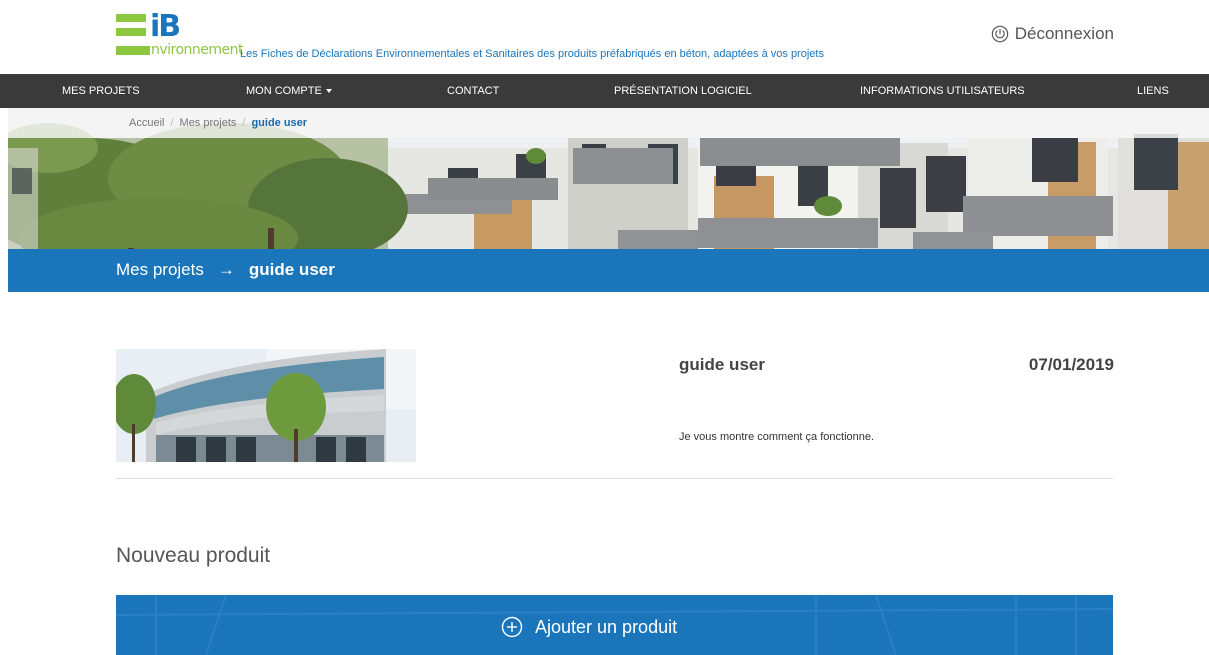  What do you see at coordinates (1064, 33) in the screenshot?
I see `logout-label: Déconnexion` at bounding box center [1064, 33].